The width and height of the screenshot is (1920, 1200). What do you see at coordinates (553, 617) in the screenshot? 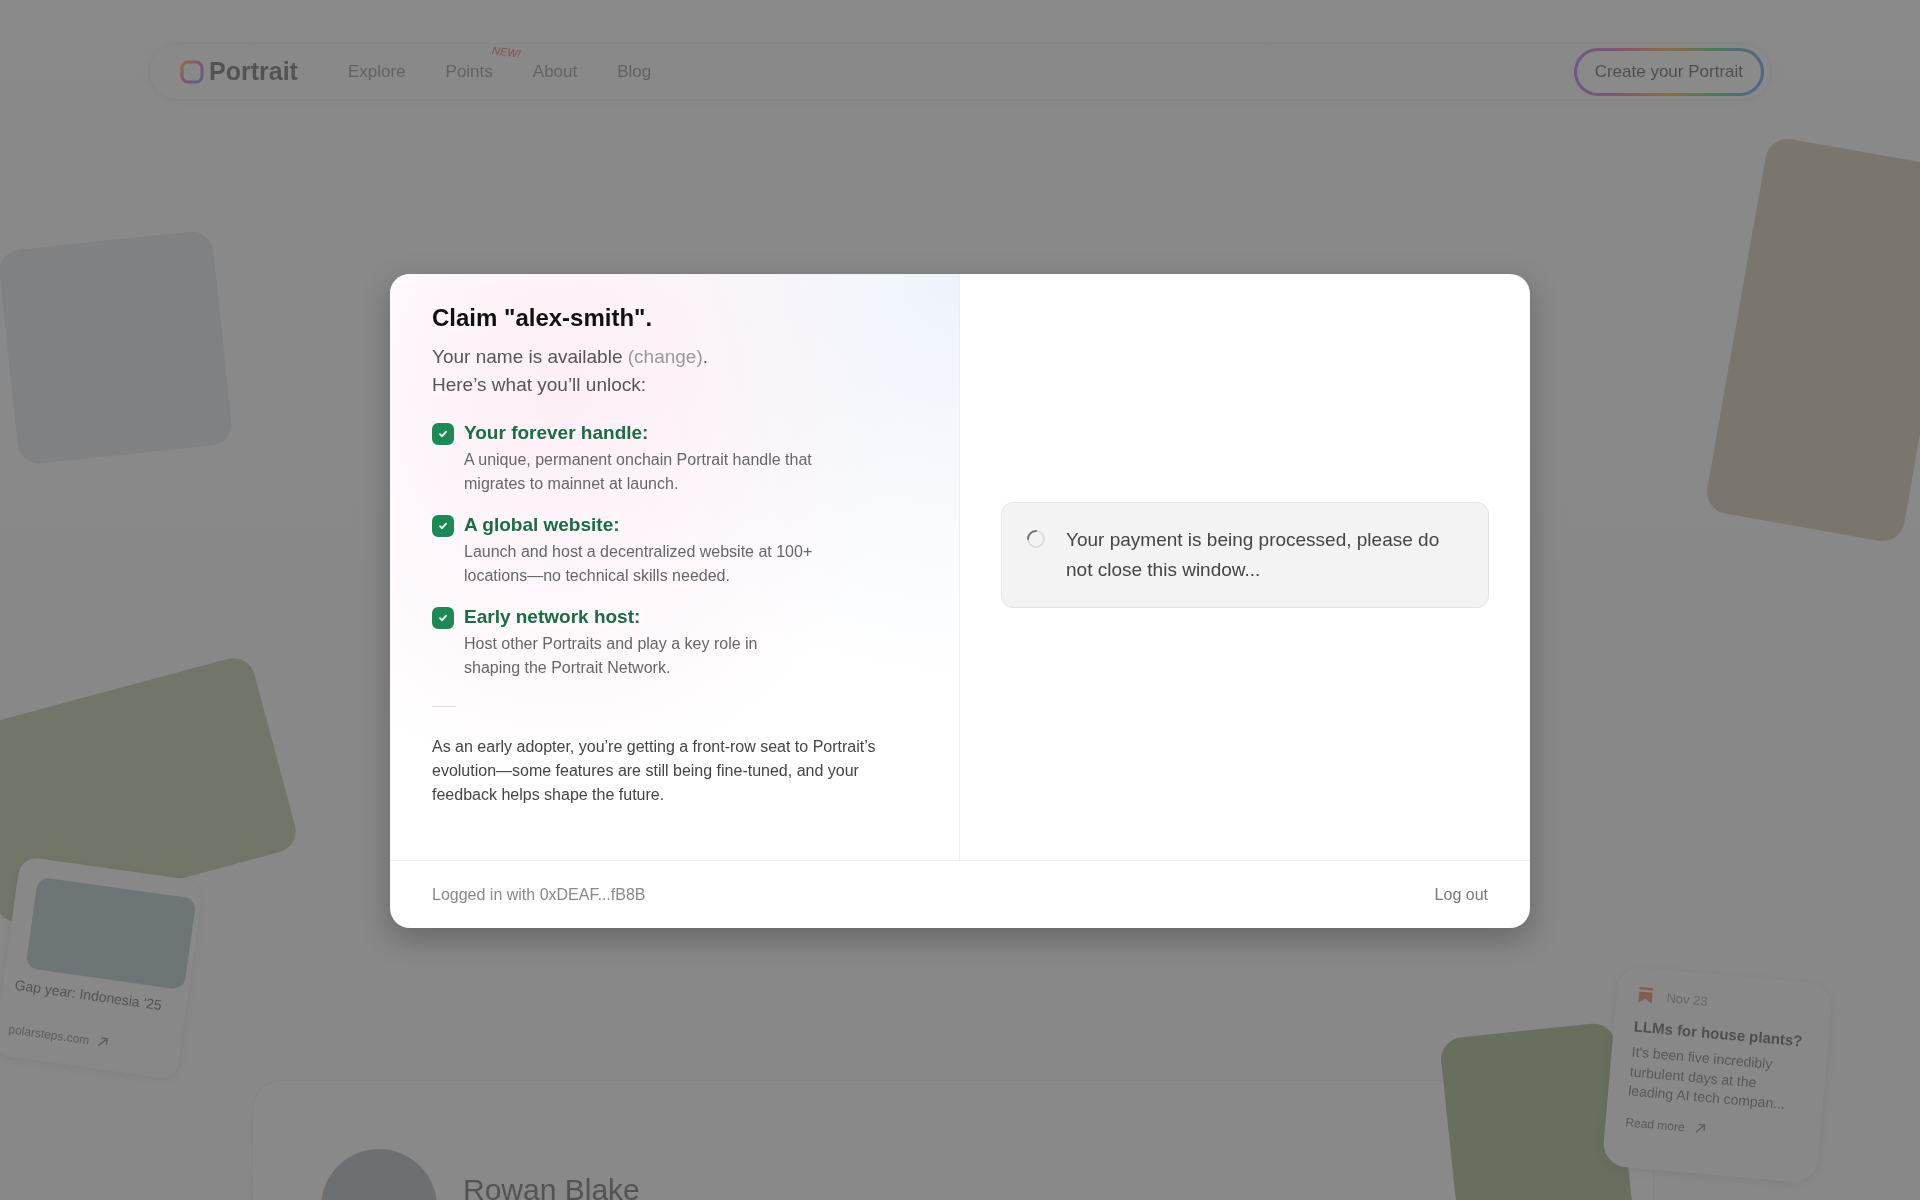
I see `feature-title: Early network host:` at bounding box center [553, 617].